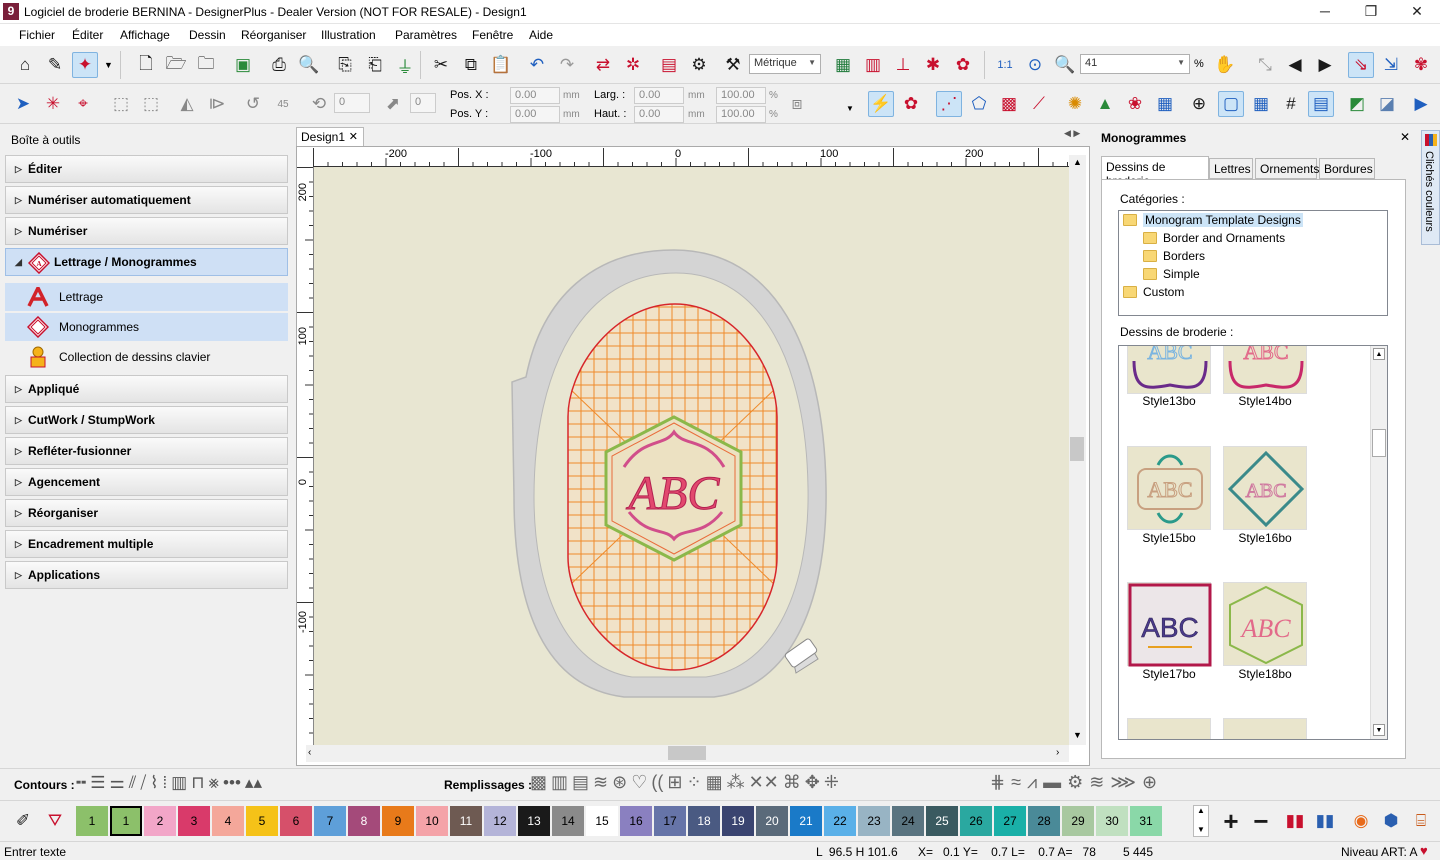 This screenshot has height=860, width=1440. I want to click on color-swatch-22: 22, so click(840, 821).